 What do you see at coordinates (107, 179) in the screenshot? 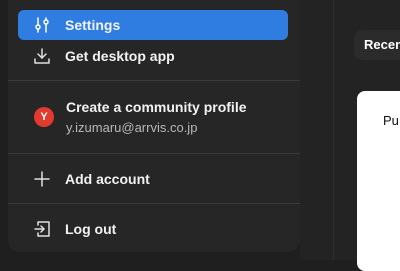
I see `menu-item-add-account-label: Add account` at bounding box center [107, 179].